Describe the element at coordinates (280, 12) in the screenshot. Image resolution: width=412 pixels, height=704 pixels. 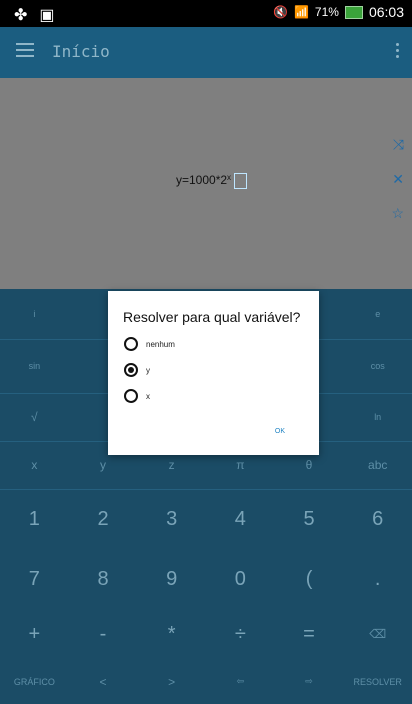
I see `mute-icon: 🔇` at that location.